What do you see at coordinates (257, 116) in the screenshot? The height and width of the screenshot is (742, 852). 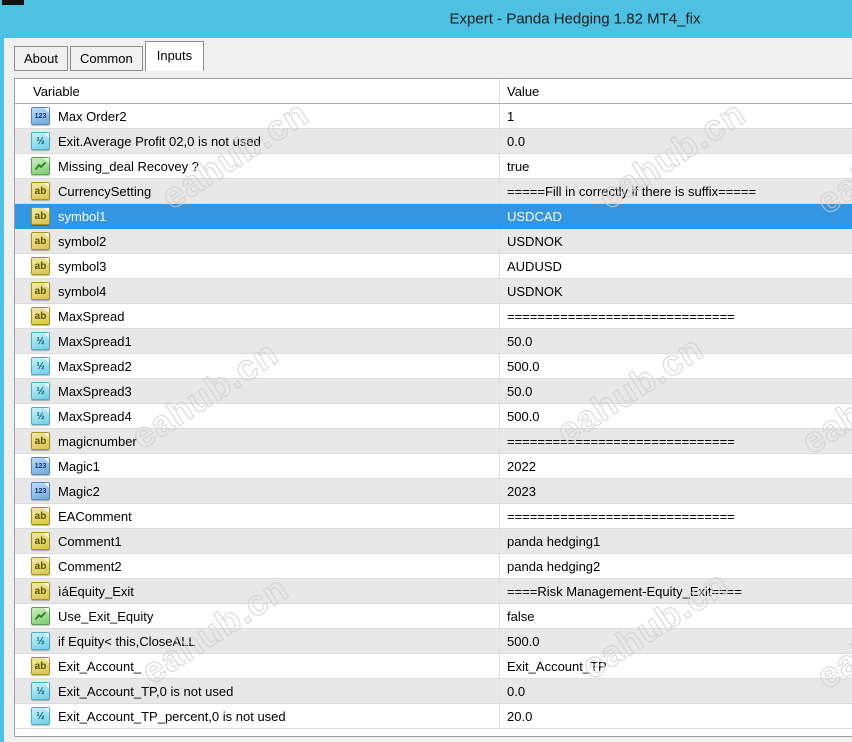 I see `param-label-cell: 123 Max Order2` at bounding box center [257, 116].